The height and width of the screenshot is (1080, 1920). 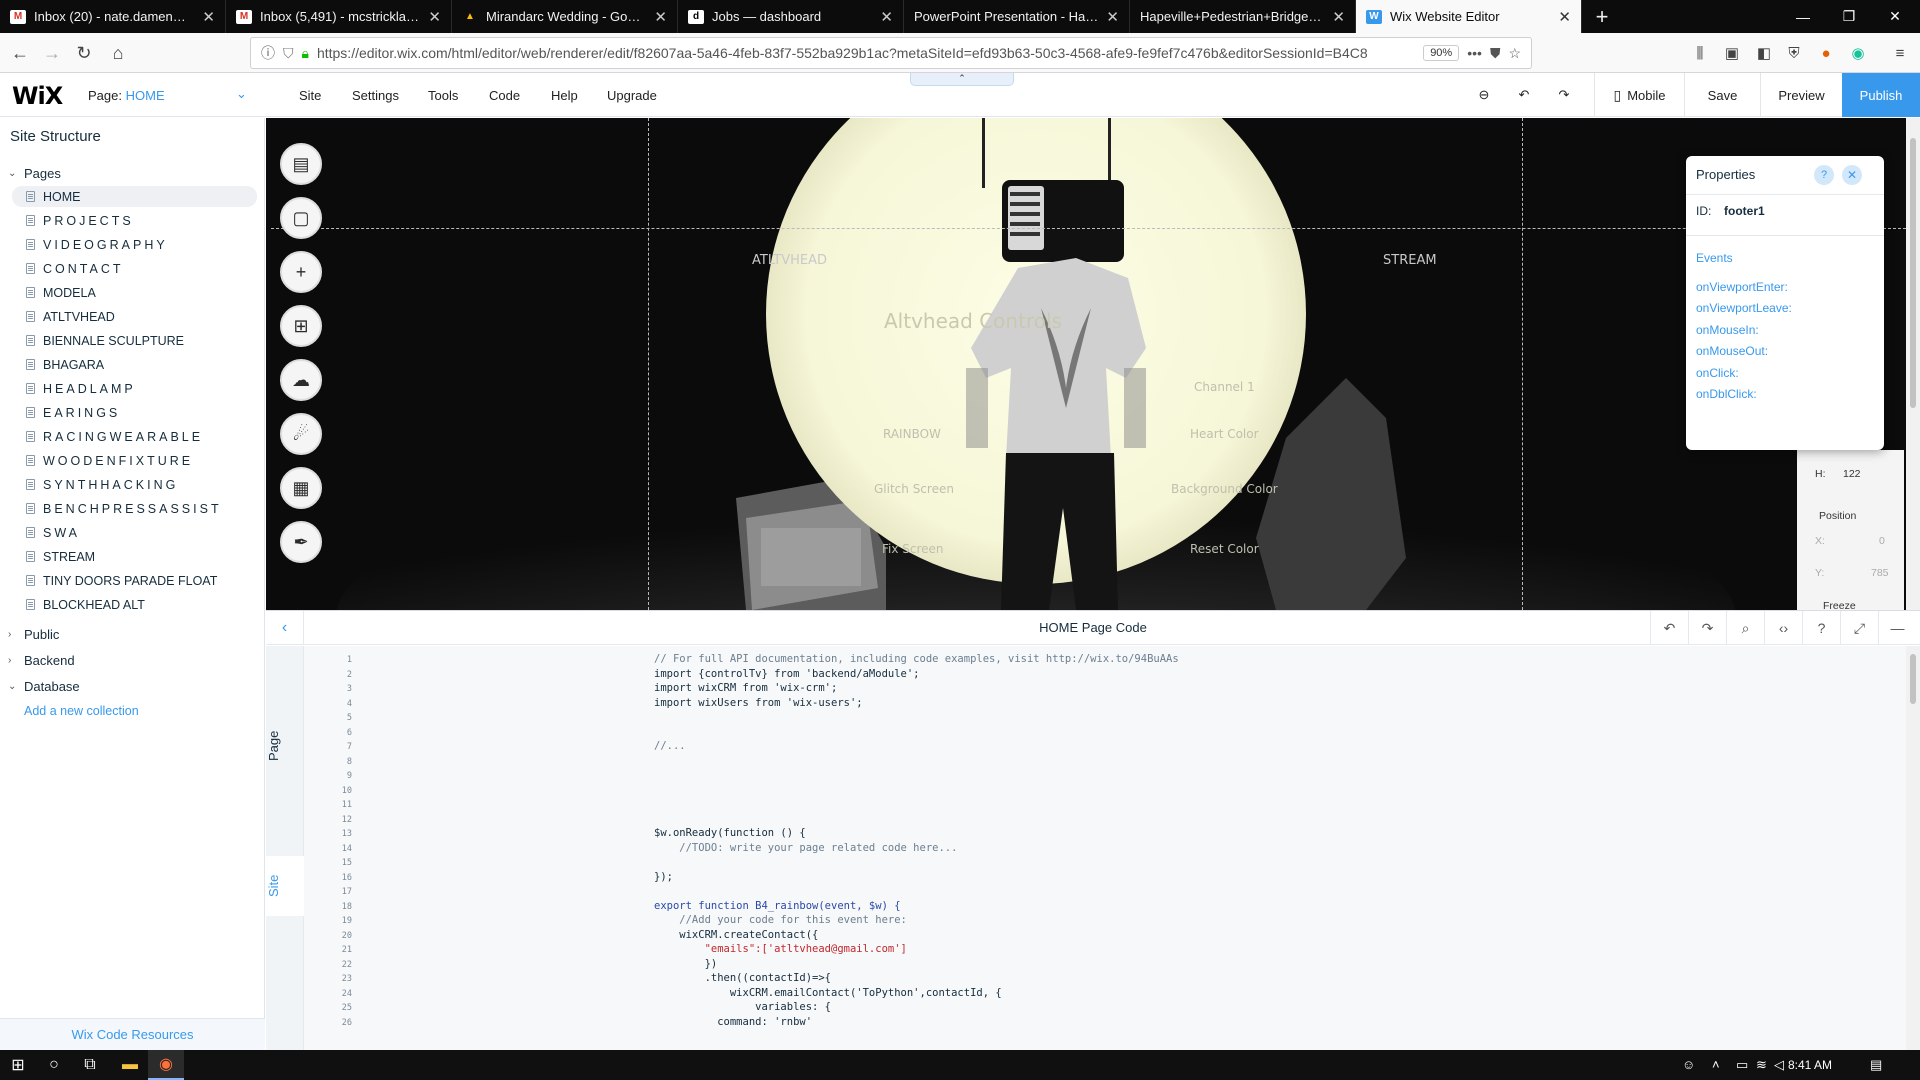 What do you see at coordinates (1716, 1064) in the screenshot?
I see `chevron-up-icon: ˄` at bounding box center [1716, 1064].